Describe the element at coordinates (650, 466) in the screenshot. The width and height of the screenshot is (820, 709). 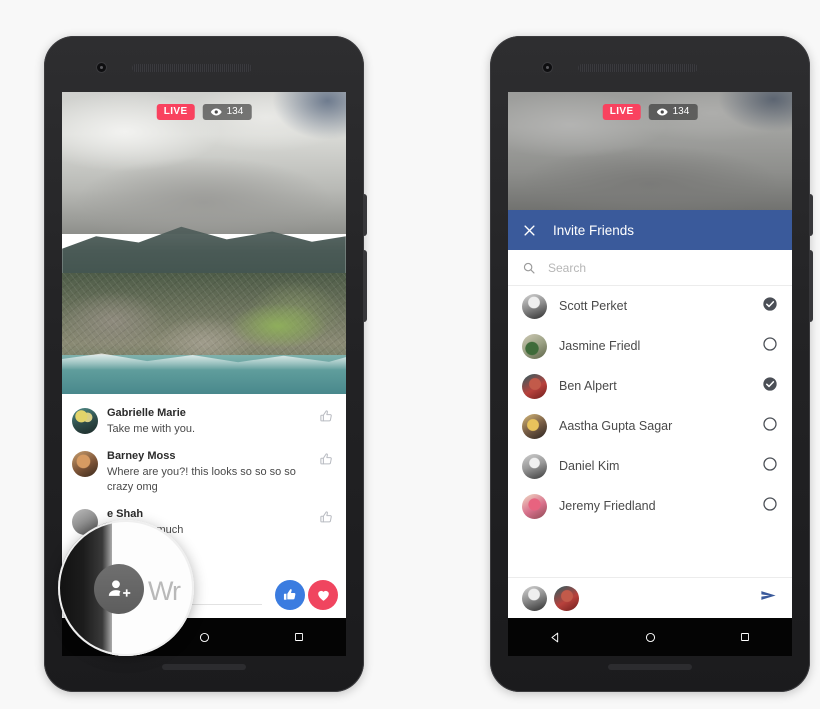
I see `friend-row: Daniel Kim` at that location.